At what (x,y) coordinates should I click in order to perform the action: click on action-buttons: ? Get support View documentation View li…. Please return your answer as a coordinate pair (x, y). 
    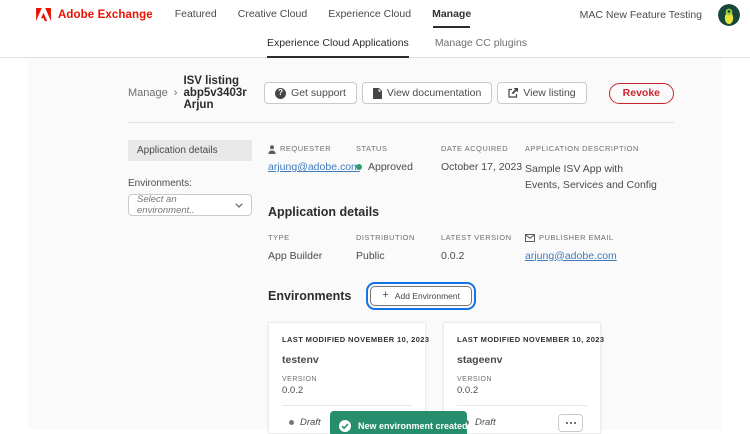
    Looking at the image, I should click on (469, 93).